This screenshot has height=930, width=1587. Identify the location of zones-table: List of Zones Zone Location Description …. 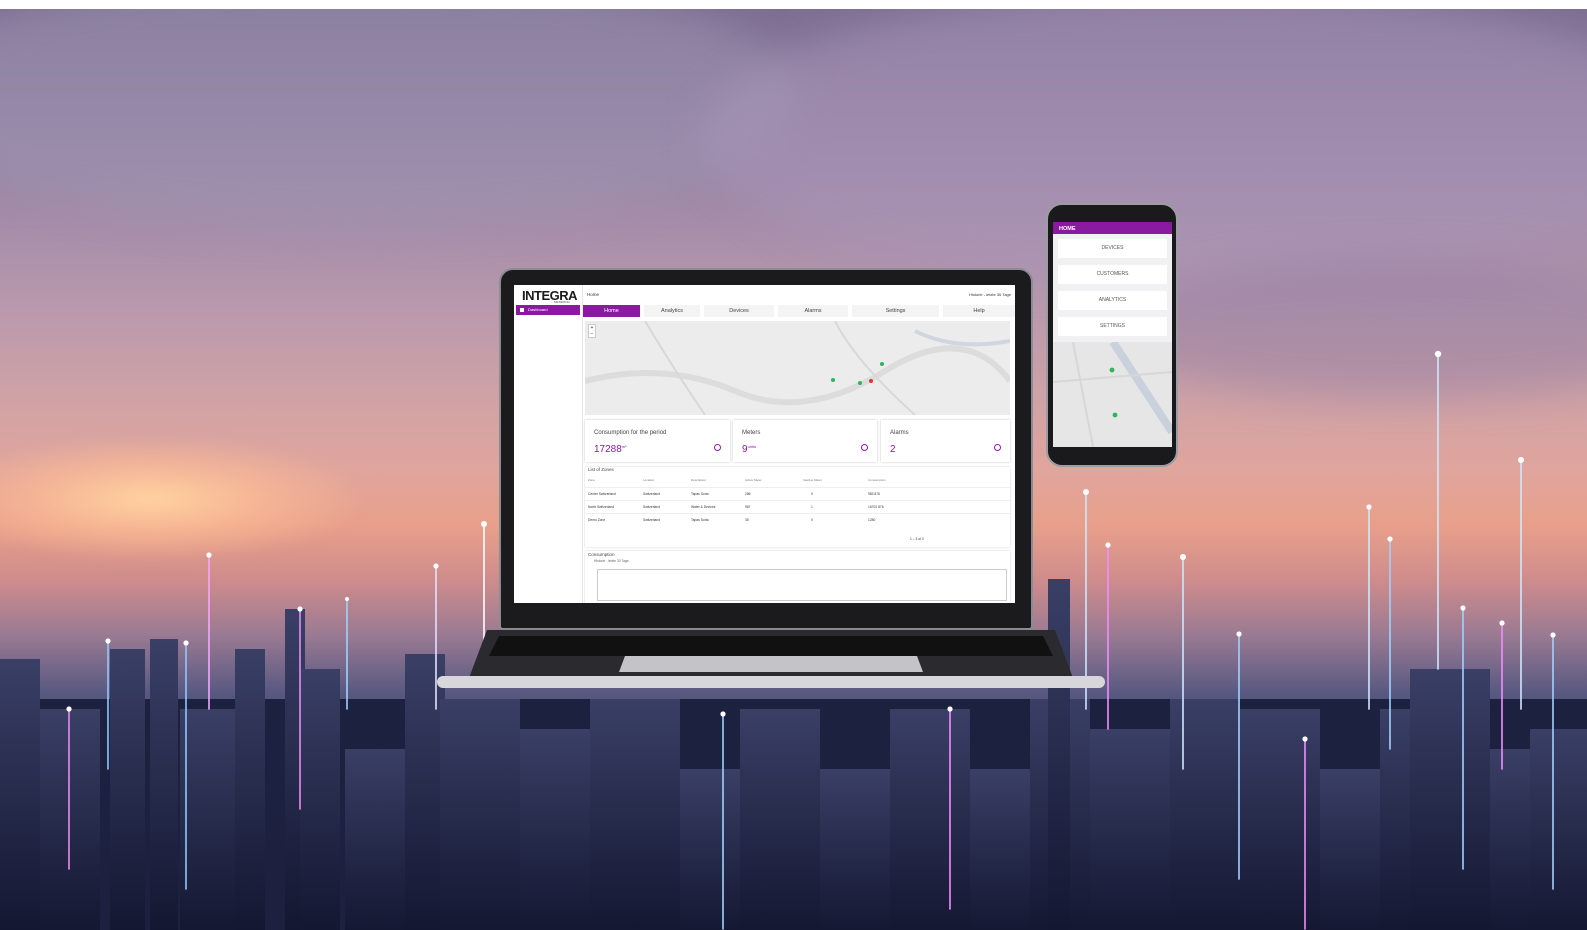
(797, 507).